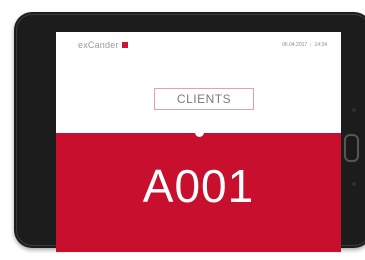 Image resolution: width=365 pixels, height=260 pixels. What do you see at coordinates (124, 45) in the screenshot?
I see `brand-mark-icon` at bounding box center [124, 45].